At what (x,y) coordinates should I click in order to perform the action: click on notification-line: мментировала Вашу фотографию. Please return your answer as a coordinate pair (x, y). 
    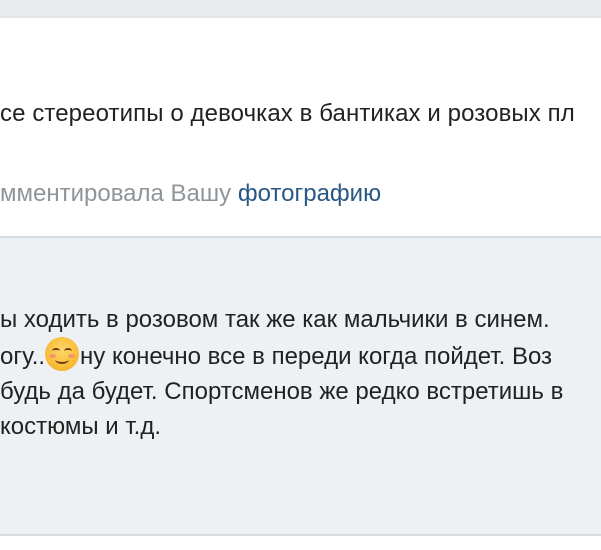
    Looking at the image, I should click on (190, 194).